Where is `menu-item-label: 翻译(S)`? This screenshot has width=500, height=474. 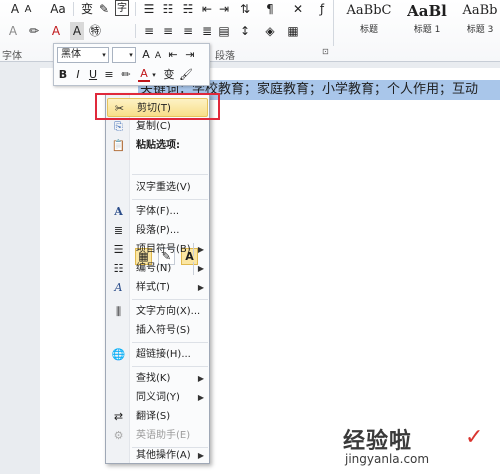
menu-item-label: 翻译(S) is located at coordinates (153, 416).